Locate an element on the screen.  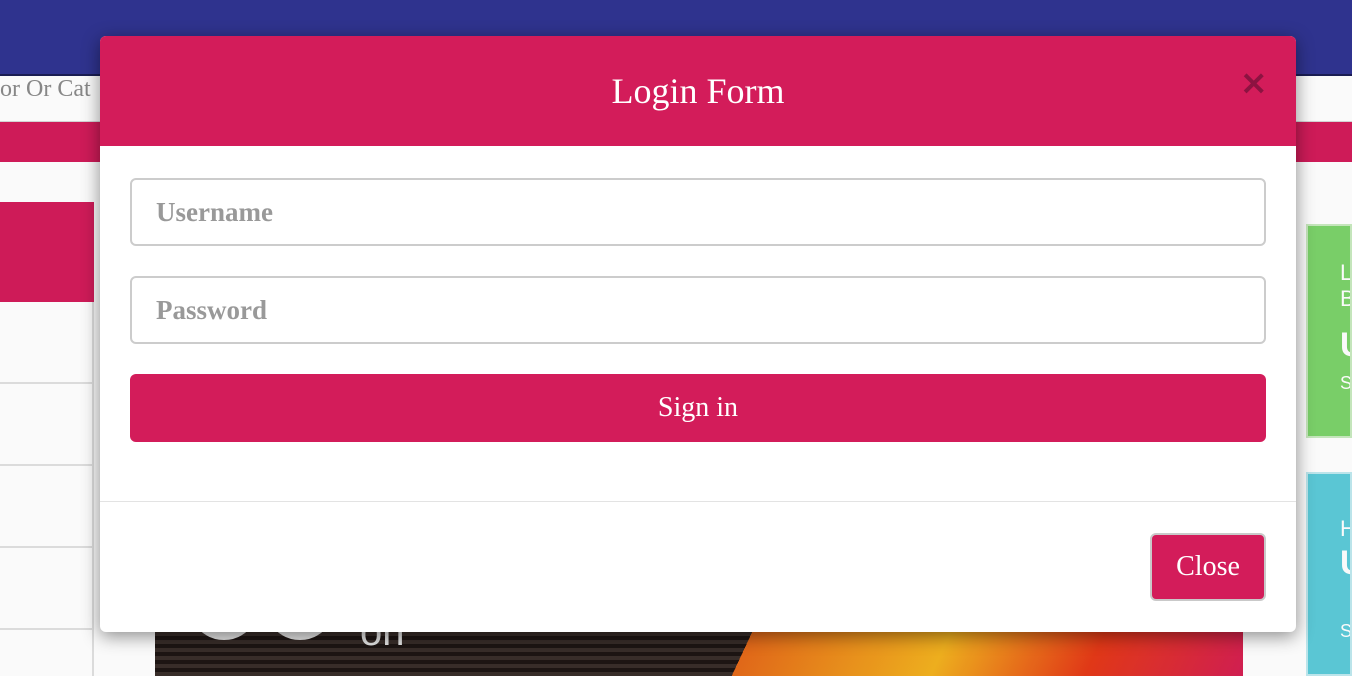
close-button: Close is located at coordinates (1208, 567).